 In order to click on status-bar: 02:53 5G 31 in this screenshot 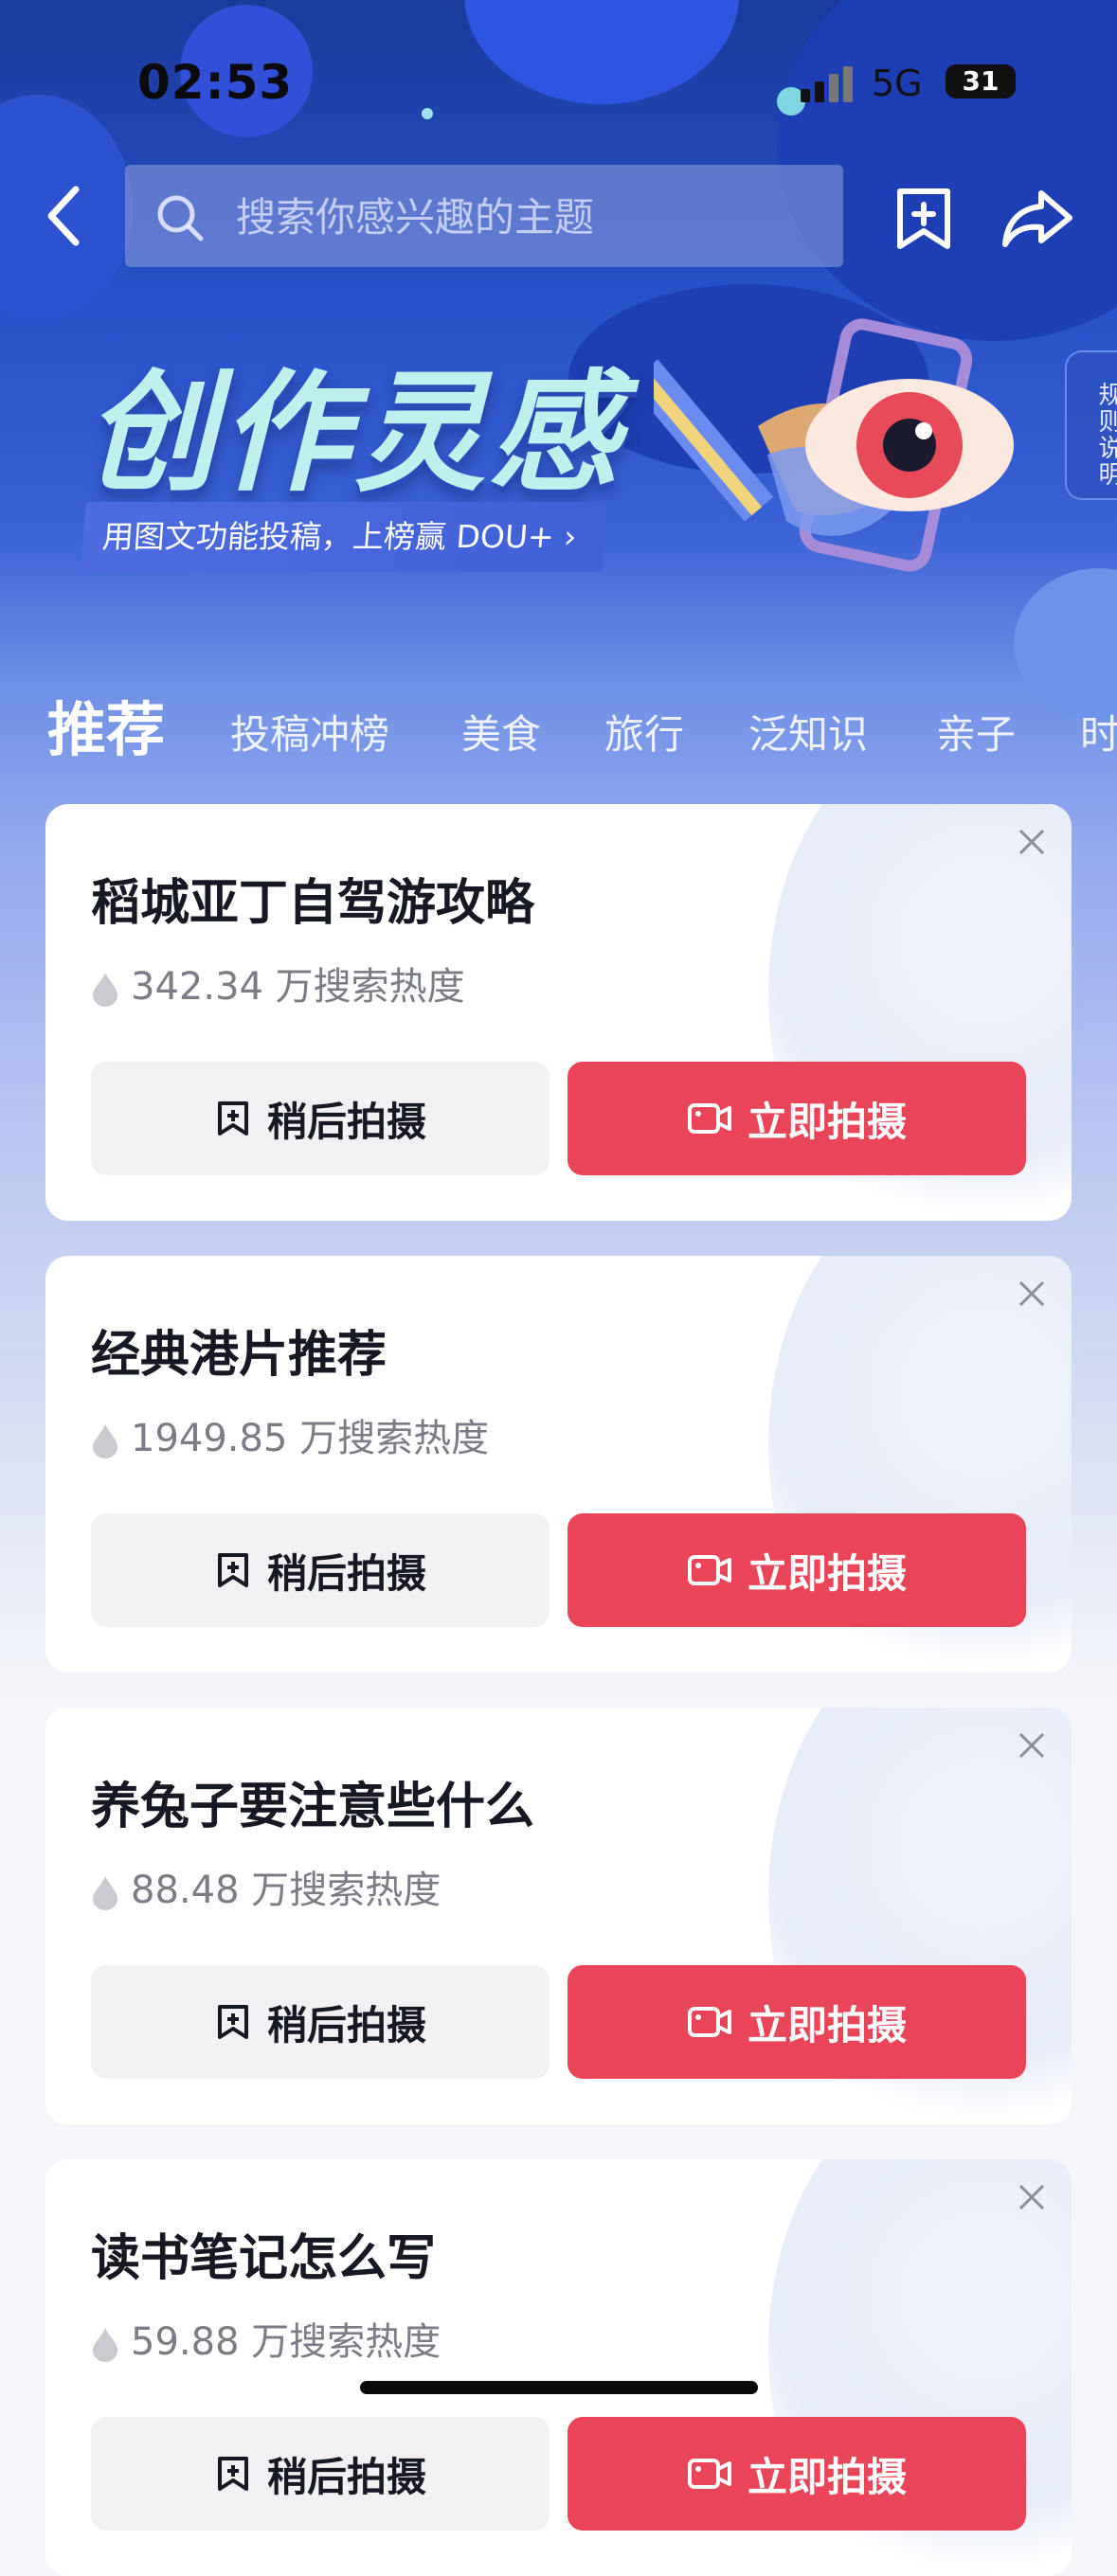, I will do `click(558, 83)`.